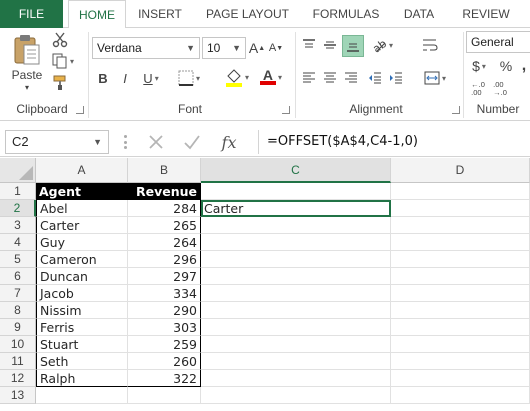  What do you see at coordinates (80, 110) in the screenshot?
I see `clipboard-launcher-icon` at bounding box center [80, 110].